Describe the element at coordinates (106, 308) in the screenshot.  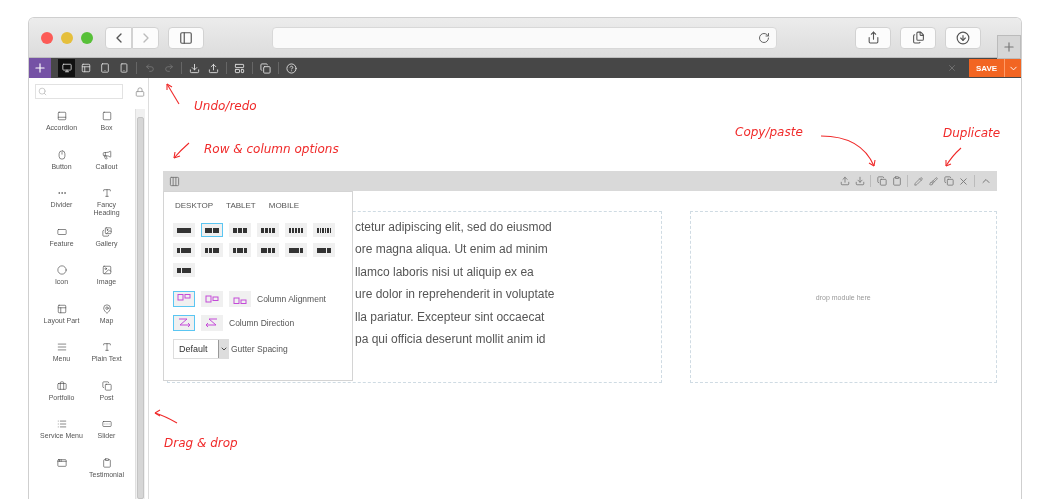
I see `map-pin-icon` at that location.